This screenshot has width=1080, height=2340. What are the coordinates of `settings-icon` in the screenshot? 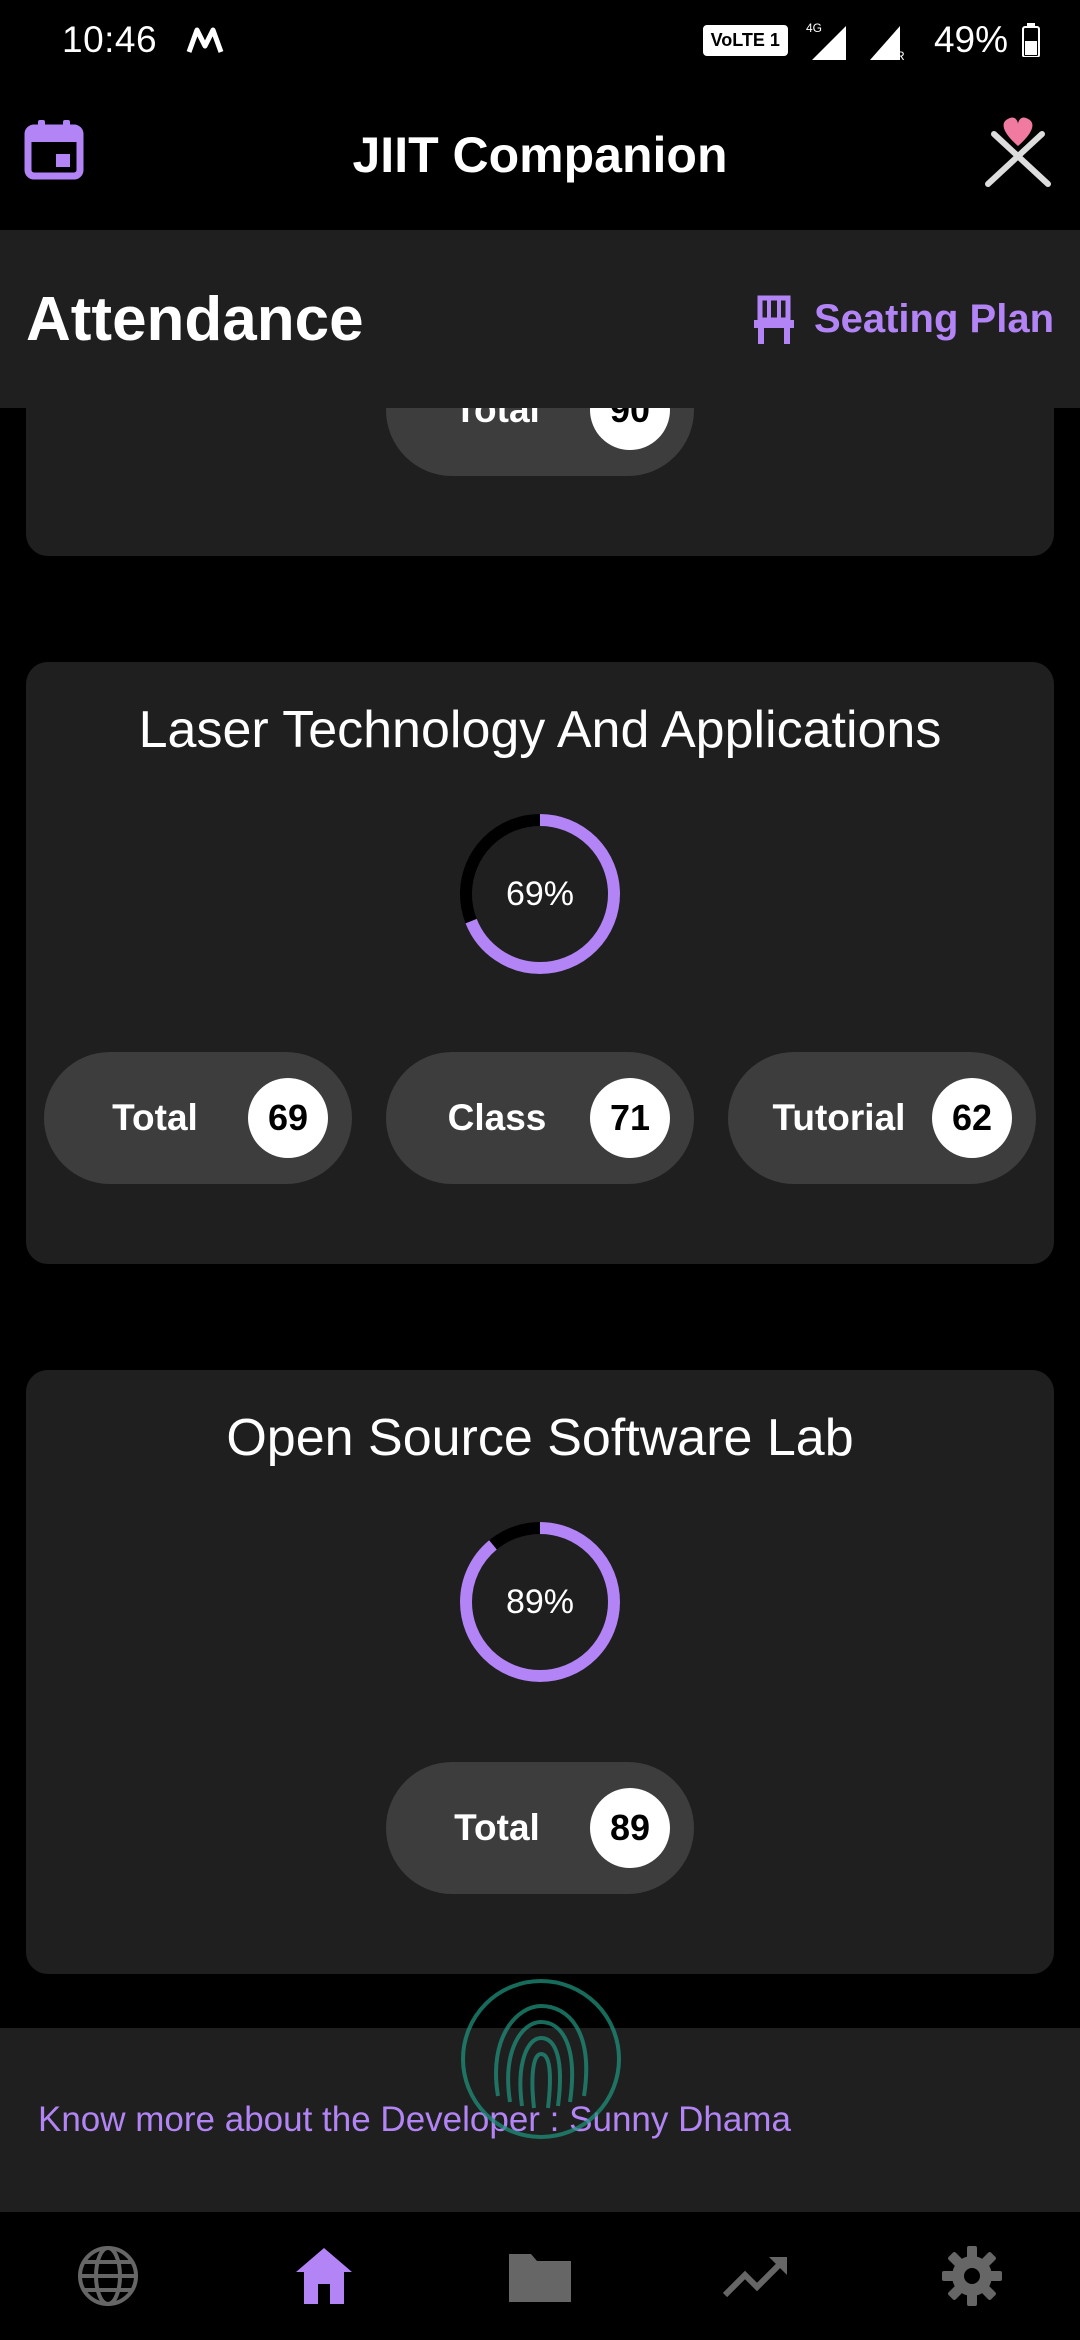 It's located at (972, 2276).